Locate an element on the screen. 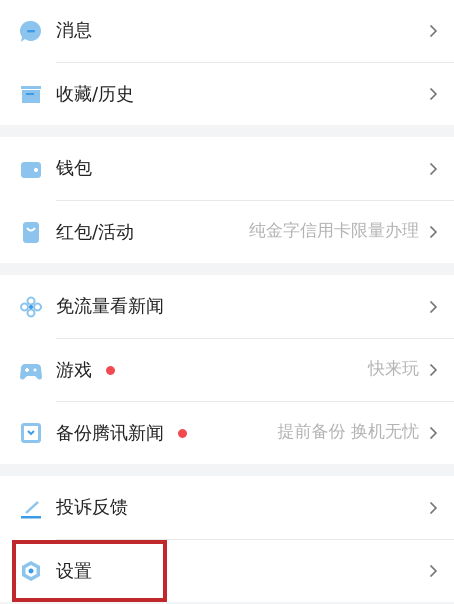 The height and width of the screenshot is (604, 454). download-box-icon is located at coordinates (31, 433).